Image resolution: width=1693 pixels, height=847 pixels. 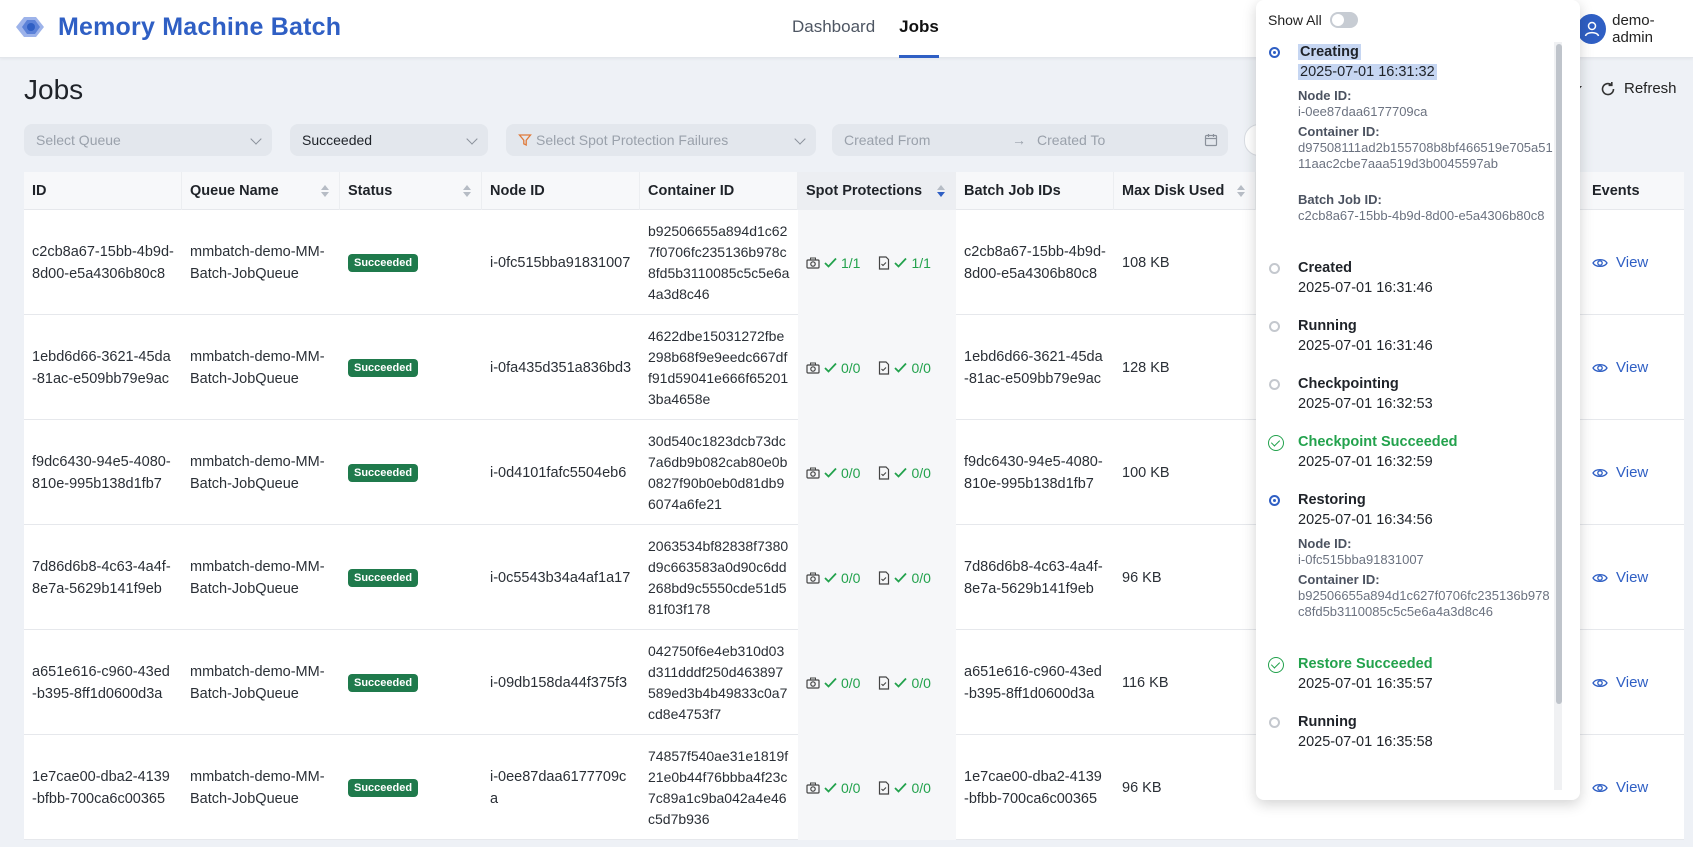 I want to click on refresh-label: Refresh, so click(x=1650, y=88).